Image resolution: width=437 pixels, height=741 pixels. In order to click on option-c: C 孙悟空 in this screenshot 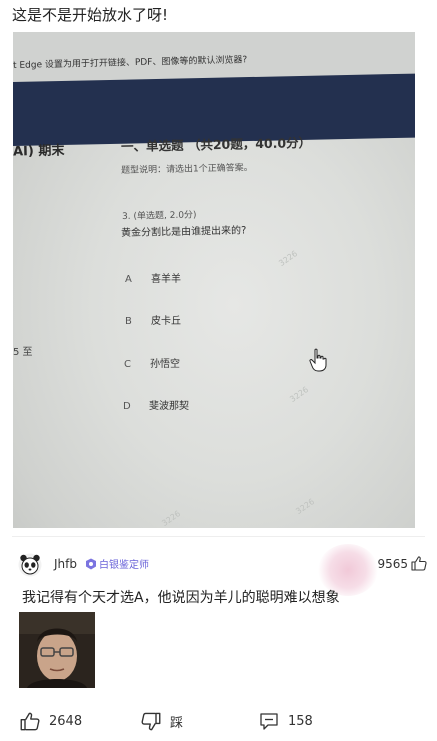, I will do `click(152, 362)`.